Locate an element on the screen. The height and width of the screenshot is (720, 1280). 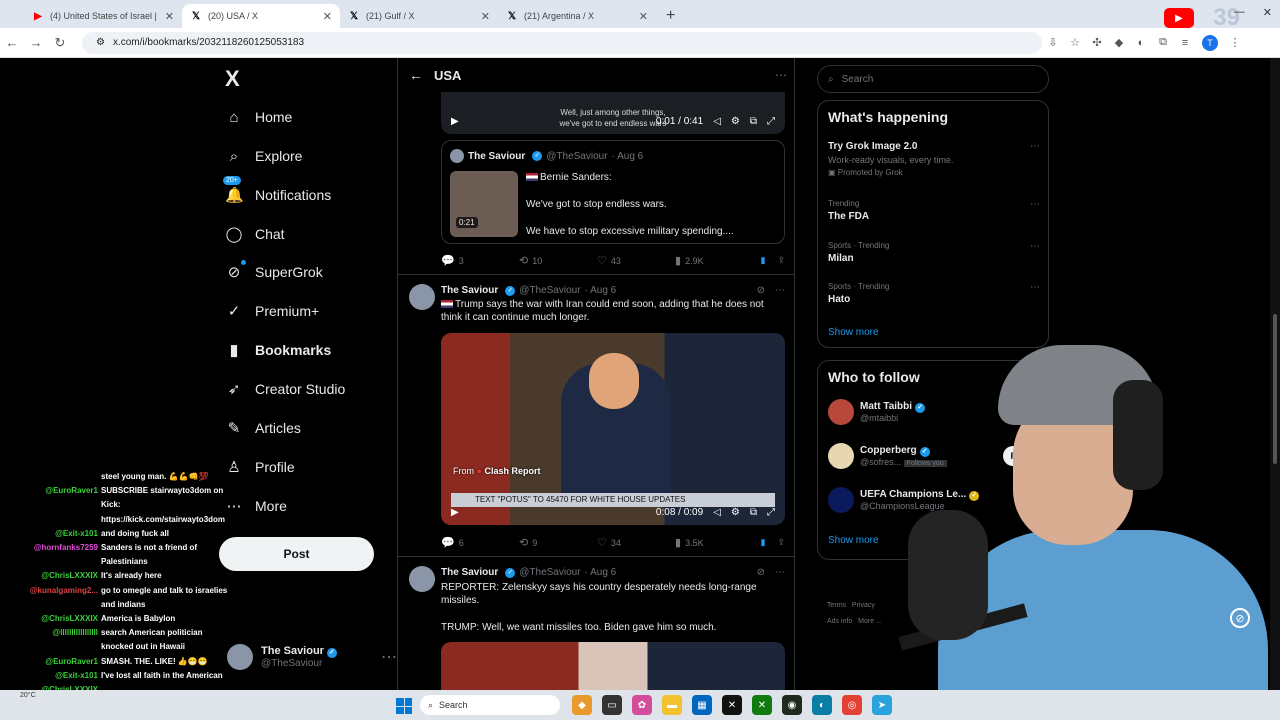
folder-icon: ▬ is located at coordinates (672, 705).